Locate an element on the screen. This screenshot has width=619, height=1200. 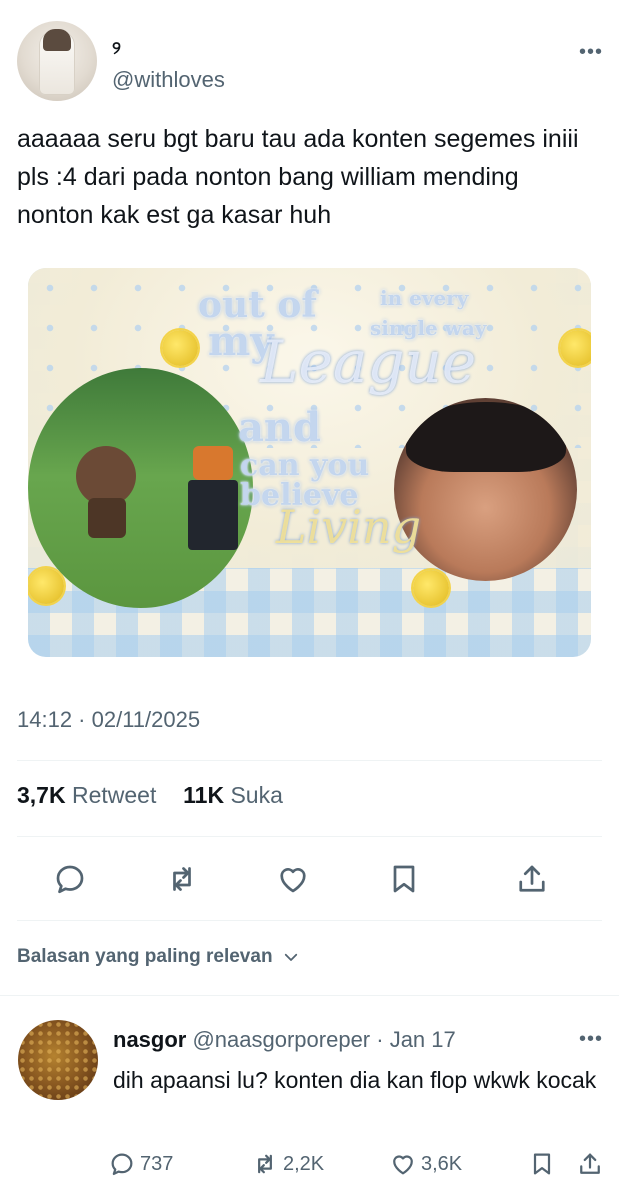
reply-author-avatar is located at coordinates (58, 1060).